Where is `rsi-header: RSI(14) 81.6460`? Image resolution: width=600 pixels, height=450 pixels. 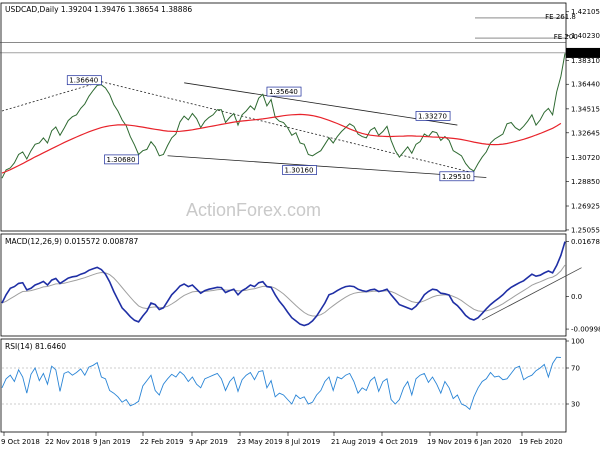
rsi-header: RSI(14) 81.6460 is located at coordinates (35, 346).